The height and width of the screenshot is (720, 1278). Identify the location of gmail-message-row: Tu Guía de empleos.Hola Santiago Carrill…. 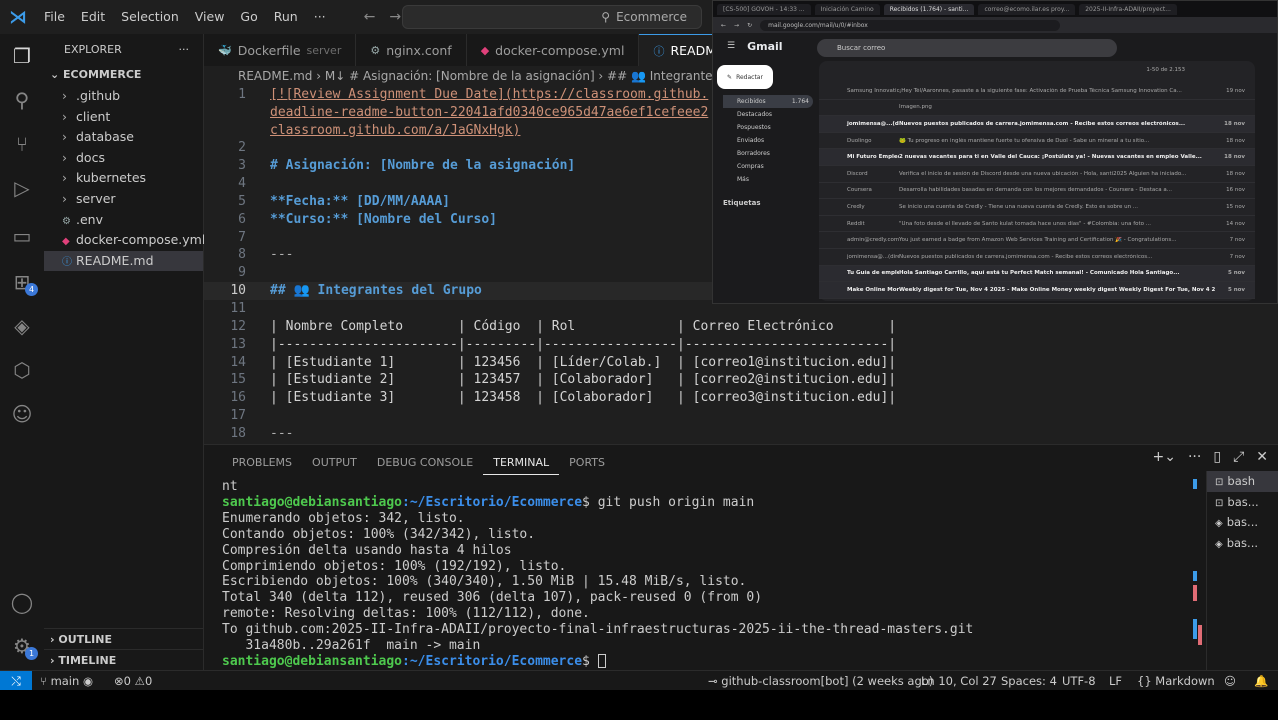
(1037, 274).